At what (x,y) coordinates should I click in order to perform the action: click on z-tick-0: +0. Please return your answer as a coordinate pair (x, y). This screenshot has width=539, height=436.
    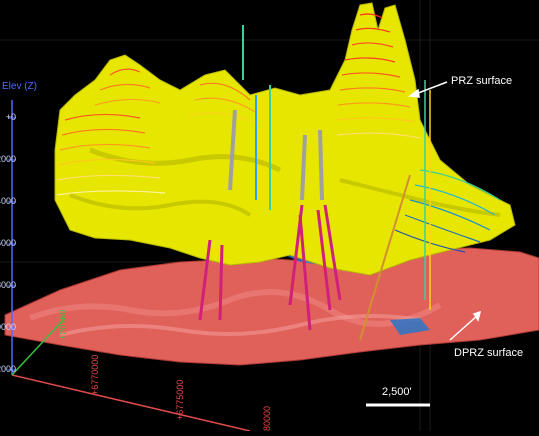
    Looking at the image, I should click on (10, 117).